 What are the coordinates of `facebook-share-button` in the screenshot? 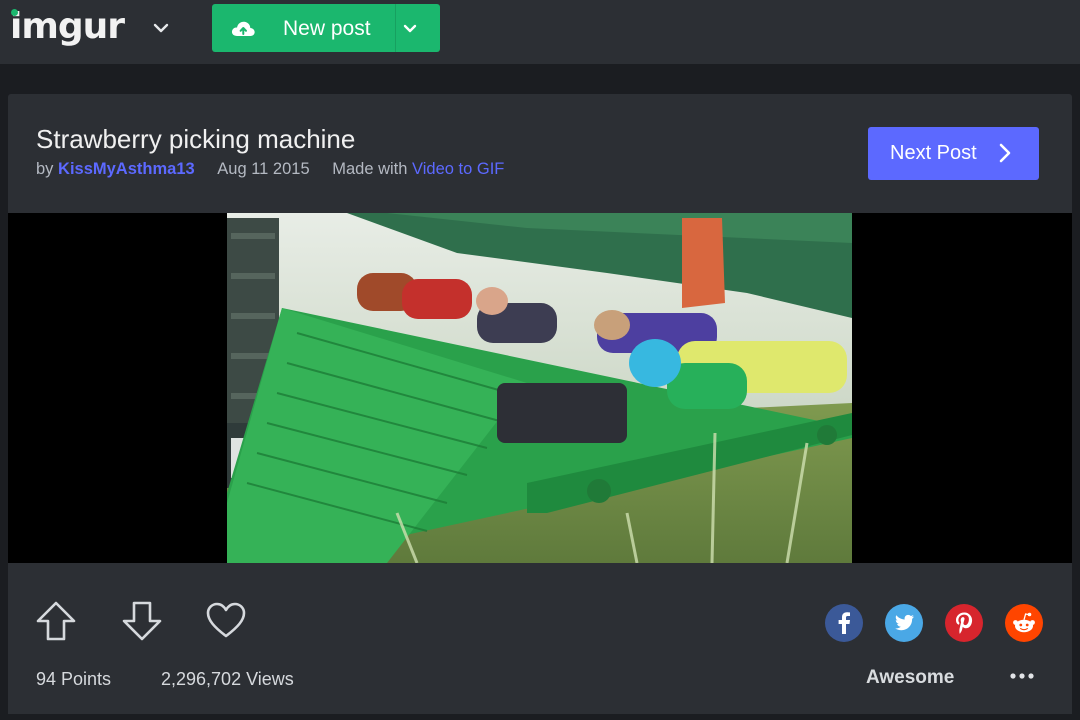 It's located at (844, 623).